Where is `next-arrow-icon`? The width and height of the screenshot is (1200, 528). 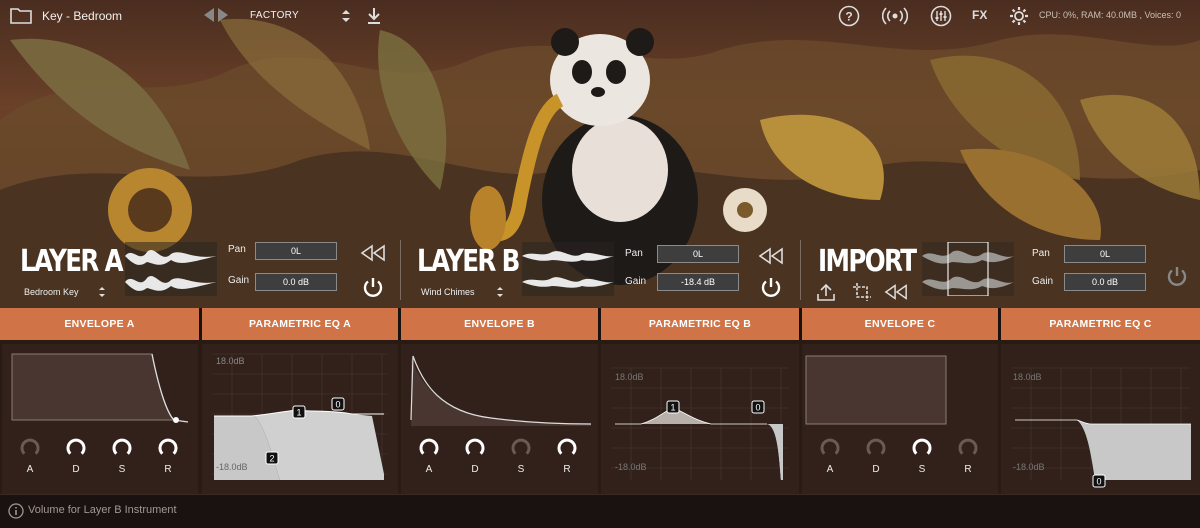 next-arrow-icon is located at coordinates (223, 15).